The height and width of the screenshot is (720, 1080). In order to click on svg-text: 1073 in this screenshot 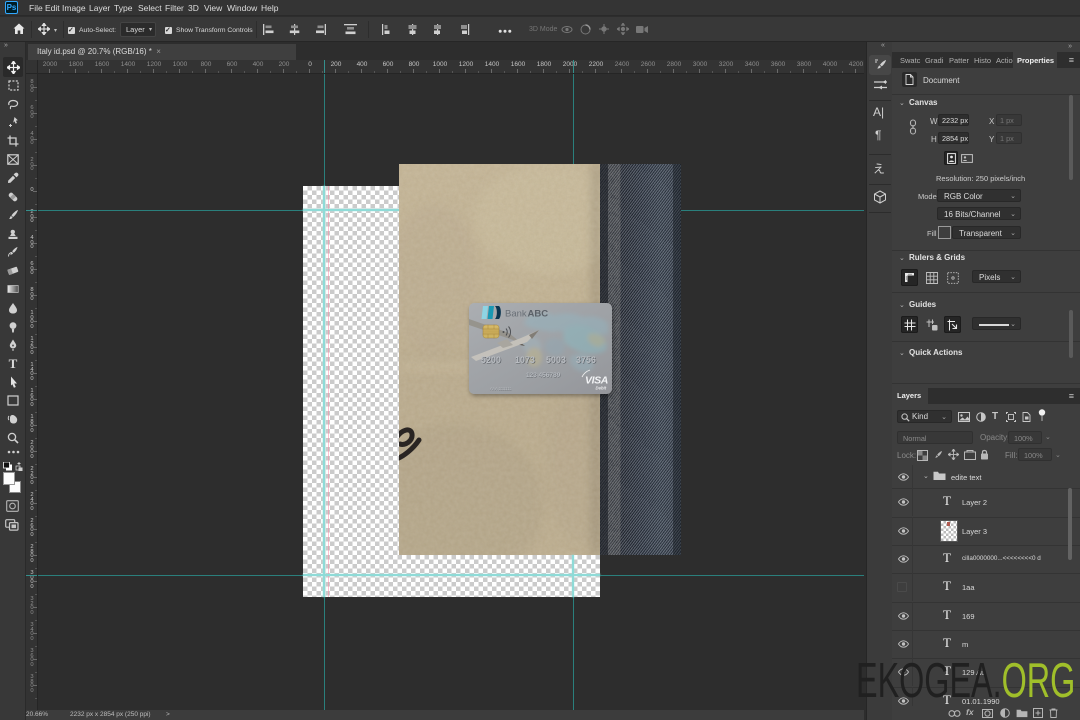, I will do `click(525, 360)`.